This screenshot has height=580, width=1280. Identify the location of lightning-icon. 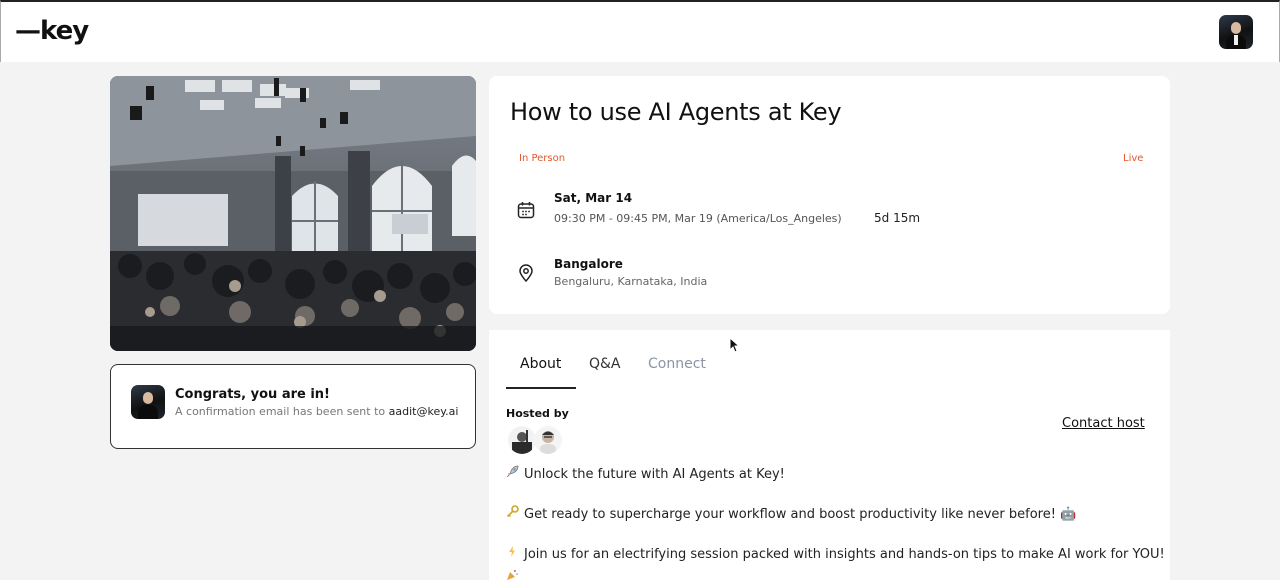
(513, 553).